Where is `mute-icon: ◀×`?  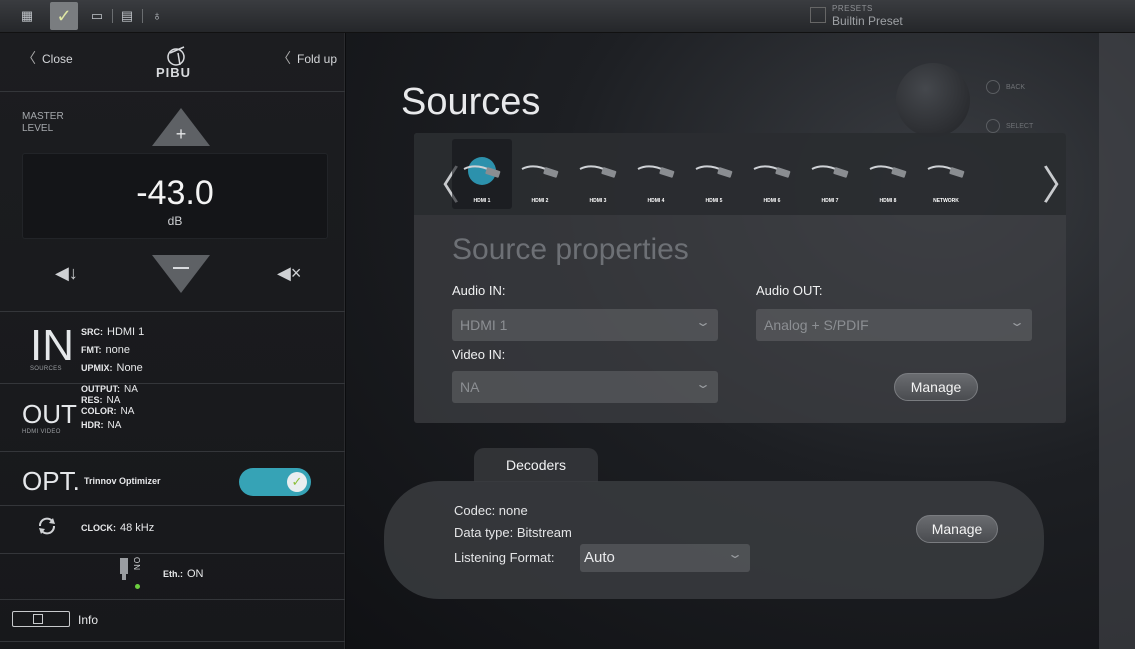
mute-icon: ◀× is located at coordinates (289, 273).